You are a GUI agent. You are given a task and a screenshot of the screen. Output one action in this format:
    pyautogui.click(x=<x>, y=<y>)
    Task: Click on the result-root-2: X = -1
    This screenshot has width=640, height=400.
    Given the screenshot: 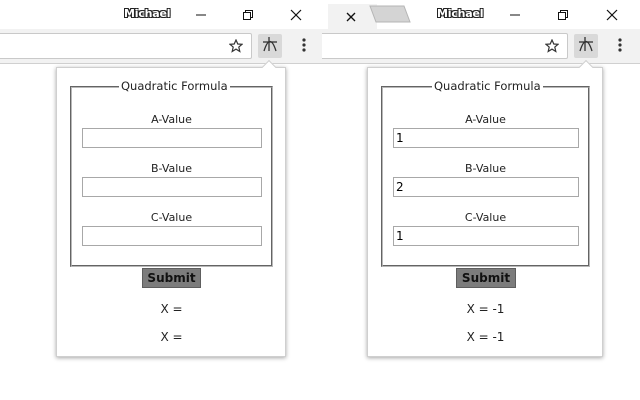 What is the action you would take?
    pyautogui.click(x=485, y=337)
    